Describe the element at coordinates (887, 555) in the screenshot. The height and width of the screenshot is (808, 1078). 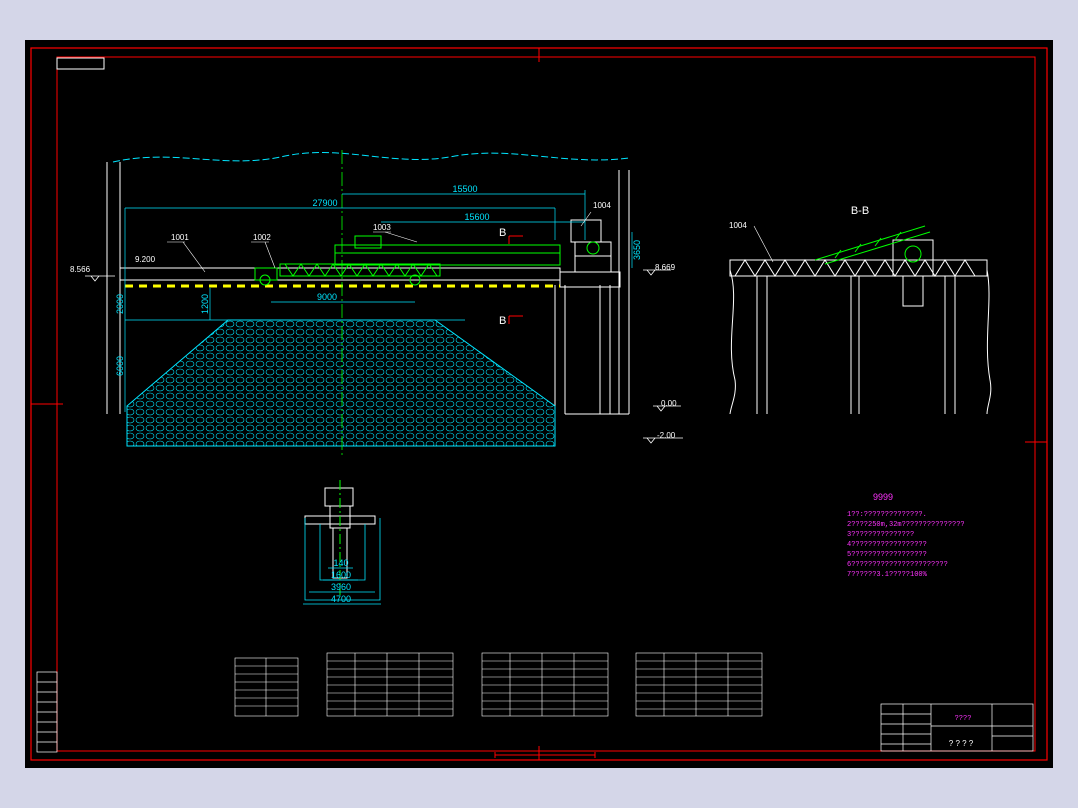
I see `note-line-5: 5??????????????????` at that location.